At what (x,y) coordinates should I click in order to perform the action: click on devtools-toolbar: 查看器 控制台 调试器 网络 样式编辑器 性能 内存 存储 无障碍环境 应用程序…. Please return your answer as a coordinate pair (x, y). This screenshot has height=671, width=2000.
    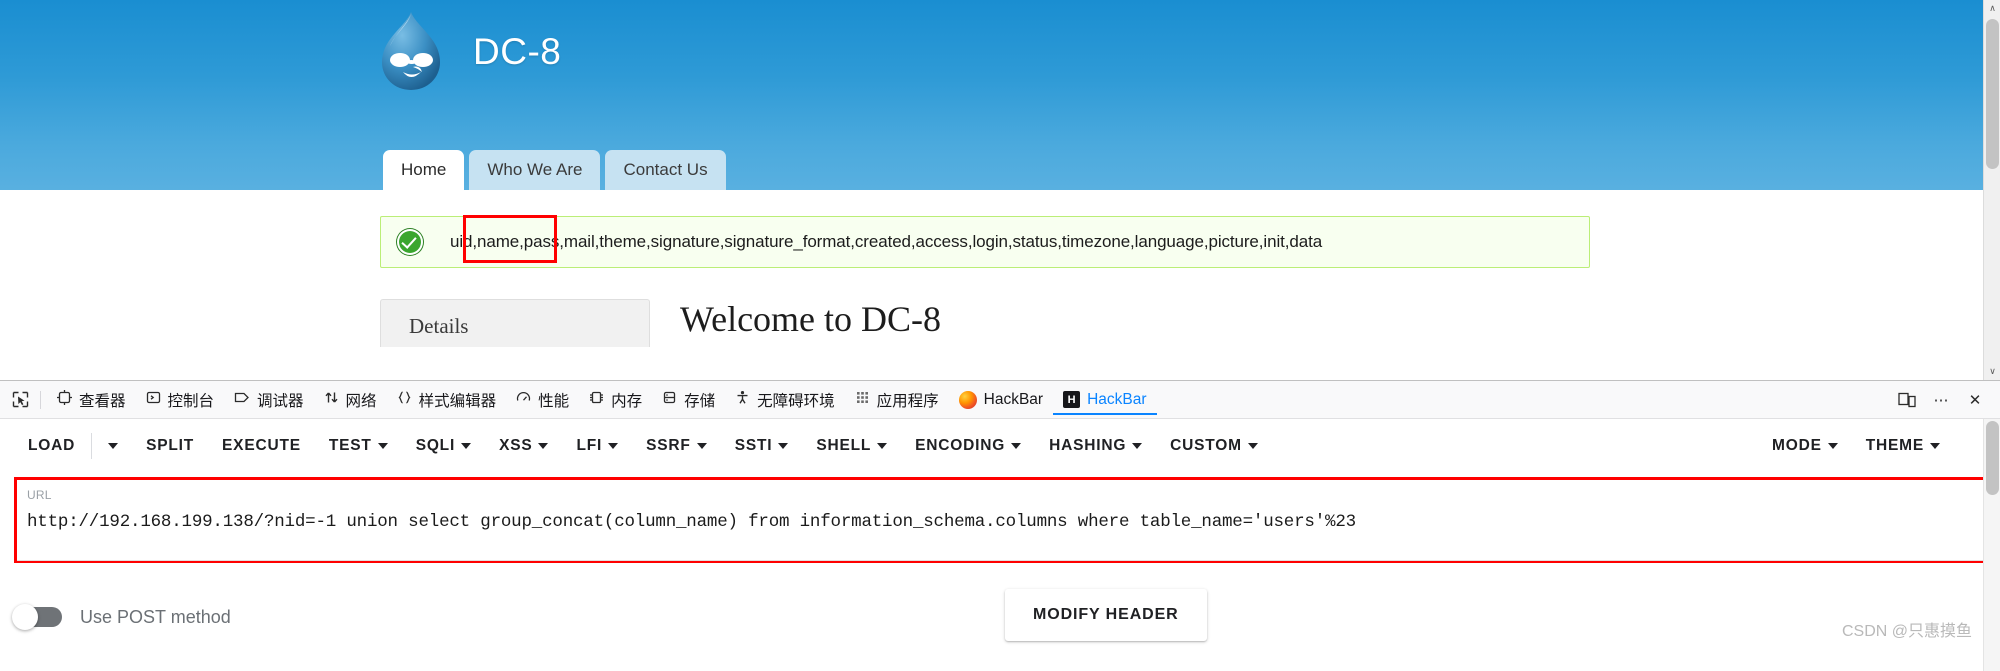
    Looking at the image, I should click on (1000, 400).